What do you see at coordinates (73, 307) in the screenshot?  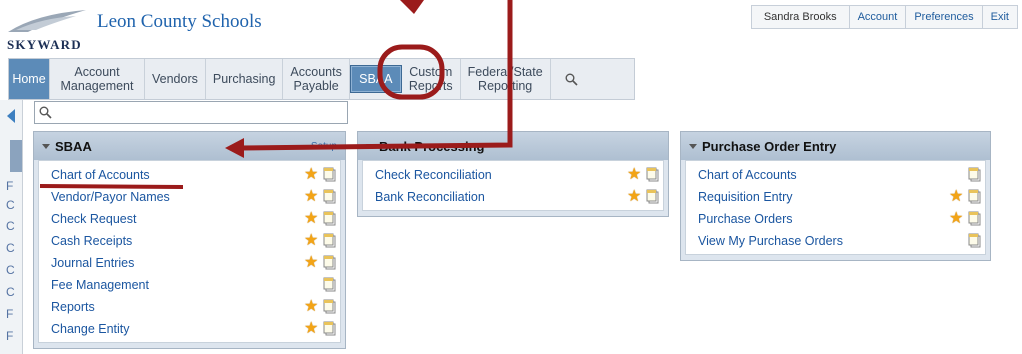 I see `menu-item-label: Reports` at bounding box center [73, 307].